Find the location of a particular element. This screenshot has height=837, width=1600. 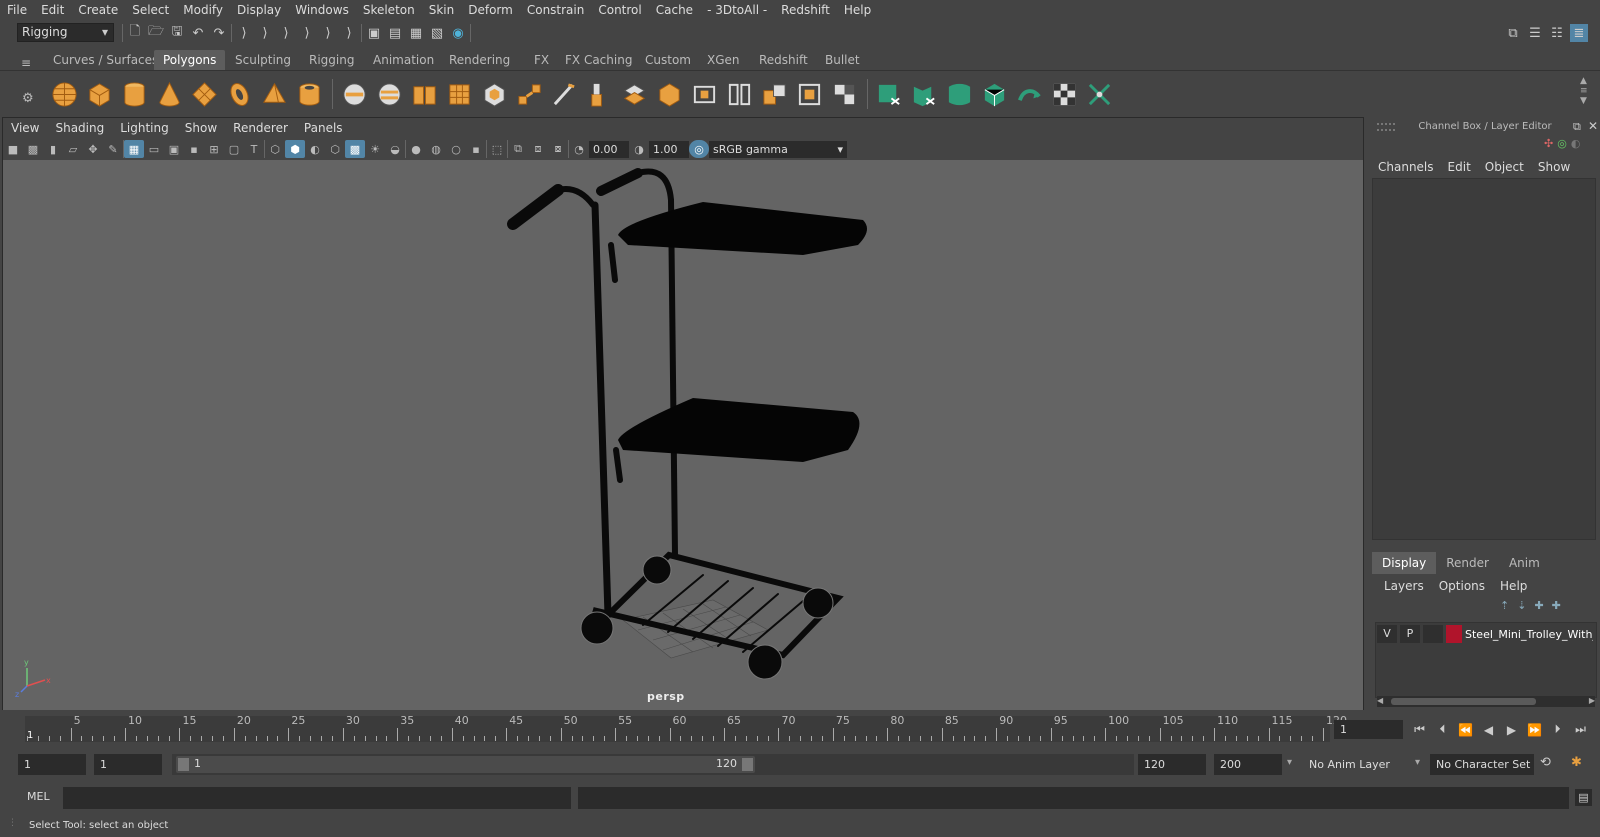

range-slider-bar: 1 120 is located at coordinates (465, 764).